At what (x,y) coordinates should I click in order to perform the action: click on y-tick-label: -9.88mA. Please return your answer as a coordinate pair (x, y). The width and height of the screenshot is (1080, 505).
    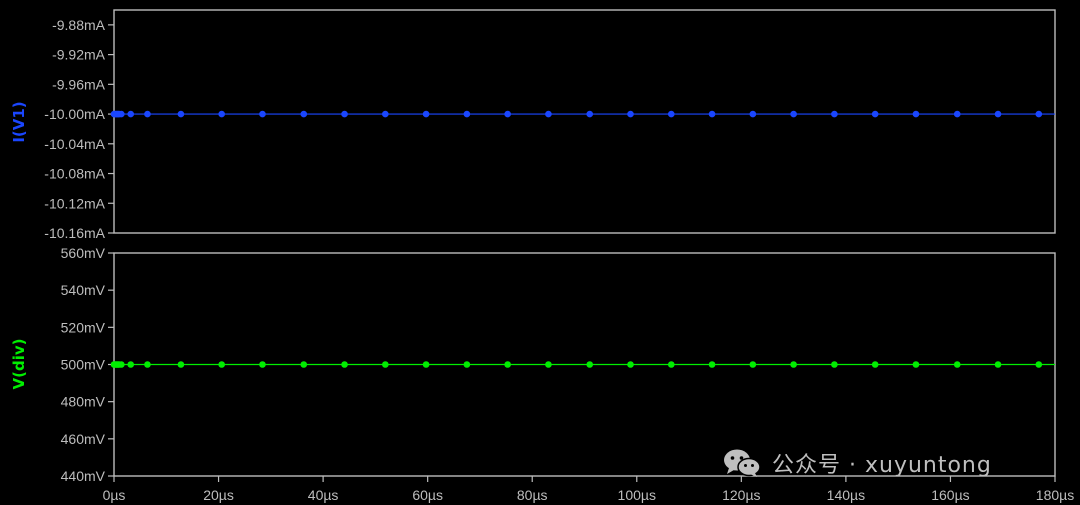
    Looking at the image, I should click on (79, 25).